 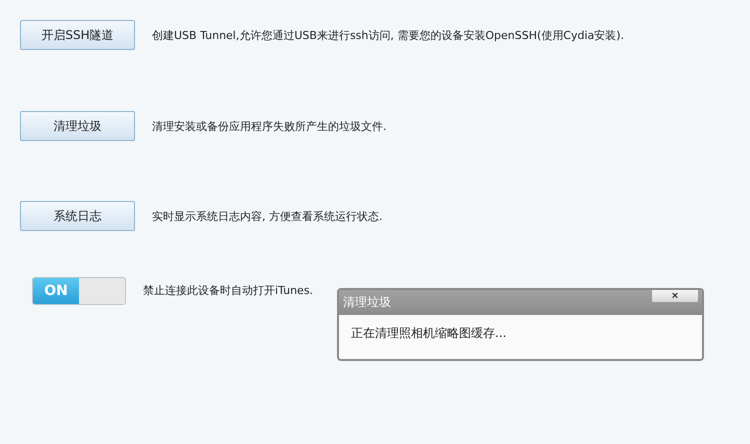 What do you see at coordinates (269, 126) in the screenshot?
I see `description-text: 清理安装或备份应用程序失败所产生的垃圾文件.` at bounding box center [269, 126].